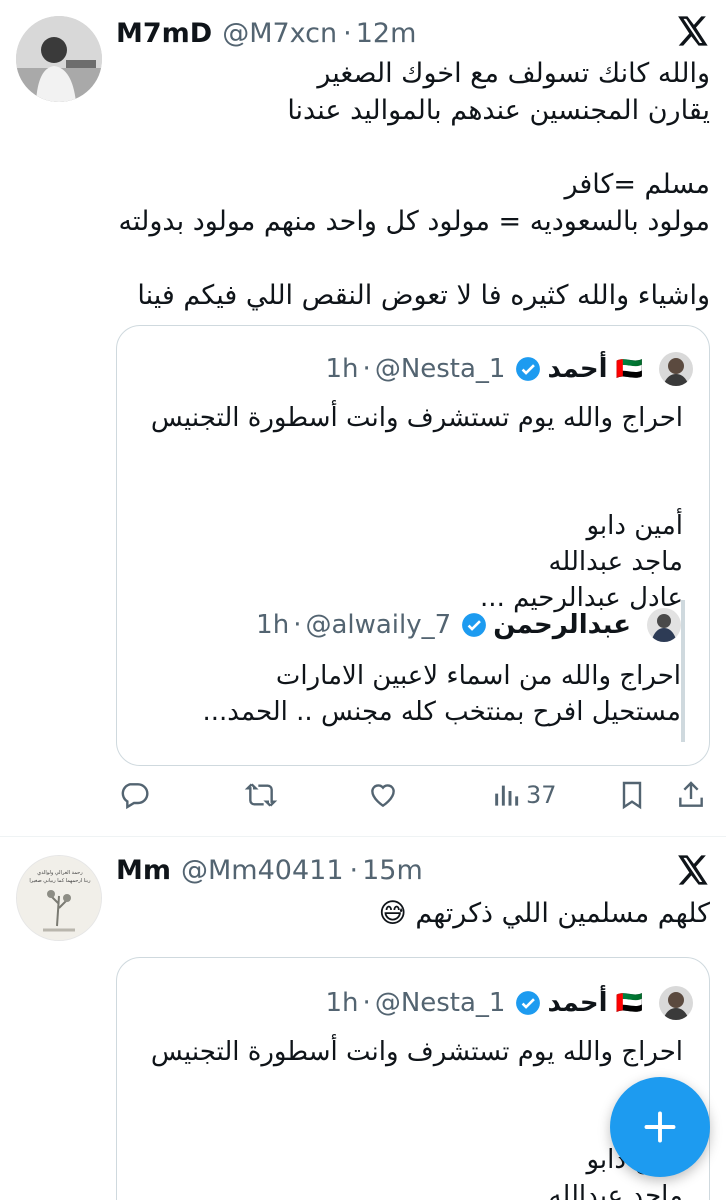 This screenshot has width=726, height=1200. I want to click on tweet-header: Mm @Mm40411 · 15m, so click(269, 870).